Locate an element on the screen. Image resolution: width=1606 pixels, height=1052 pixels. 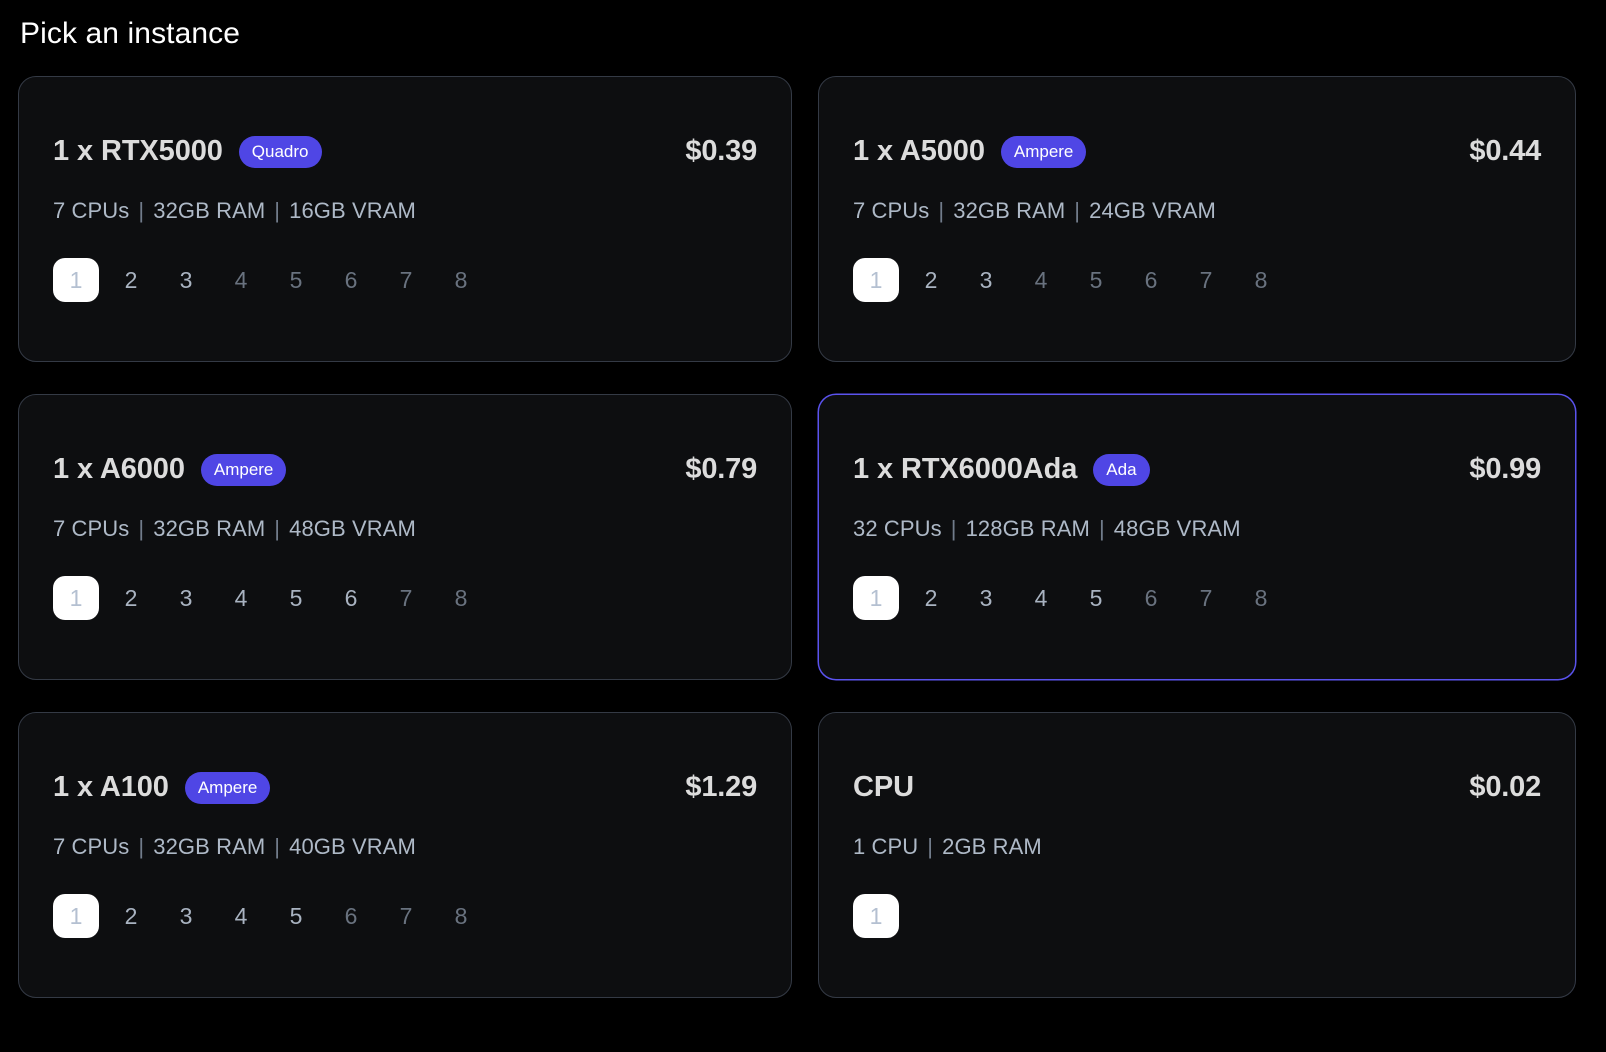
instance-price: $0.44 is located at coordinates (1505, 151).